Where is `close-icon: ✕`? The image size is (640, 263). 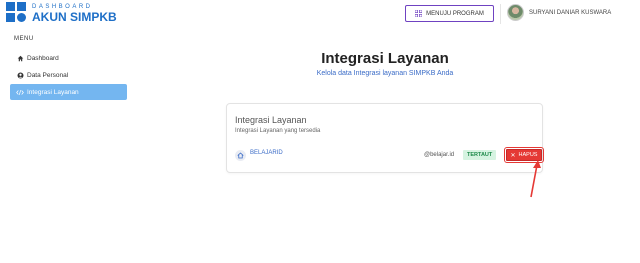
close-icon: ✕ is located at coordinates (513, 155).